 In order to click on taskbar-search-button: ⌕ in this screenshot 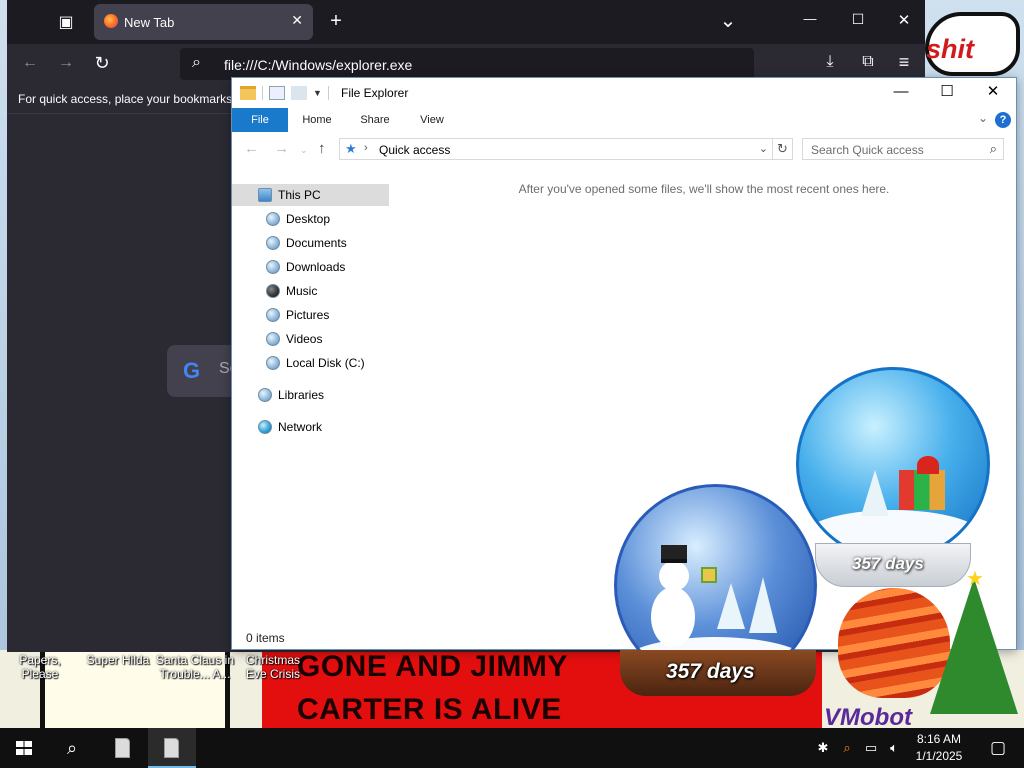, I will do `click(72, 748)`.